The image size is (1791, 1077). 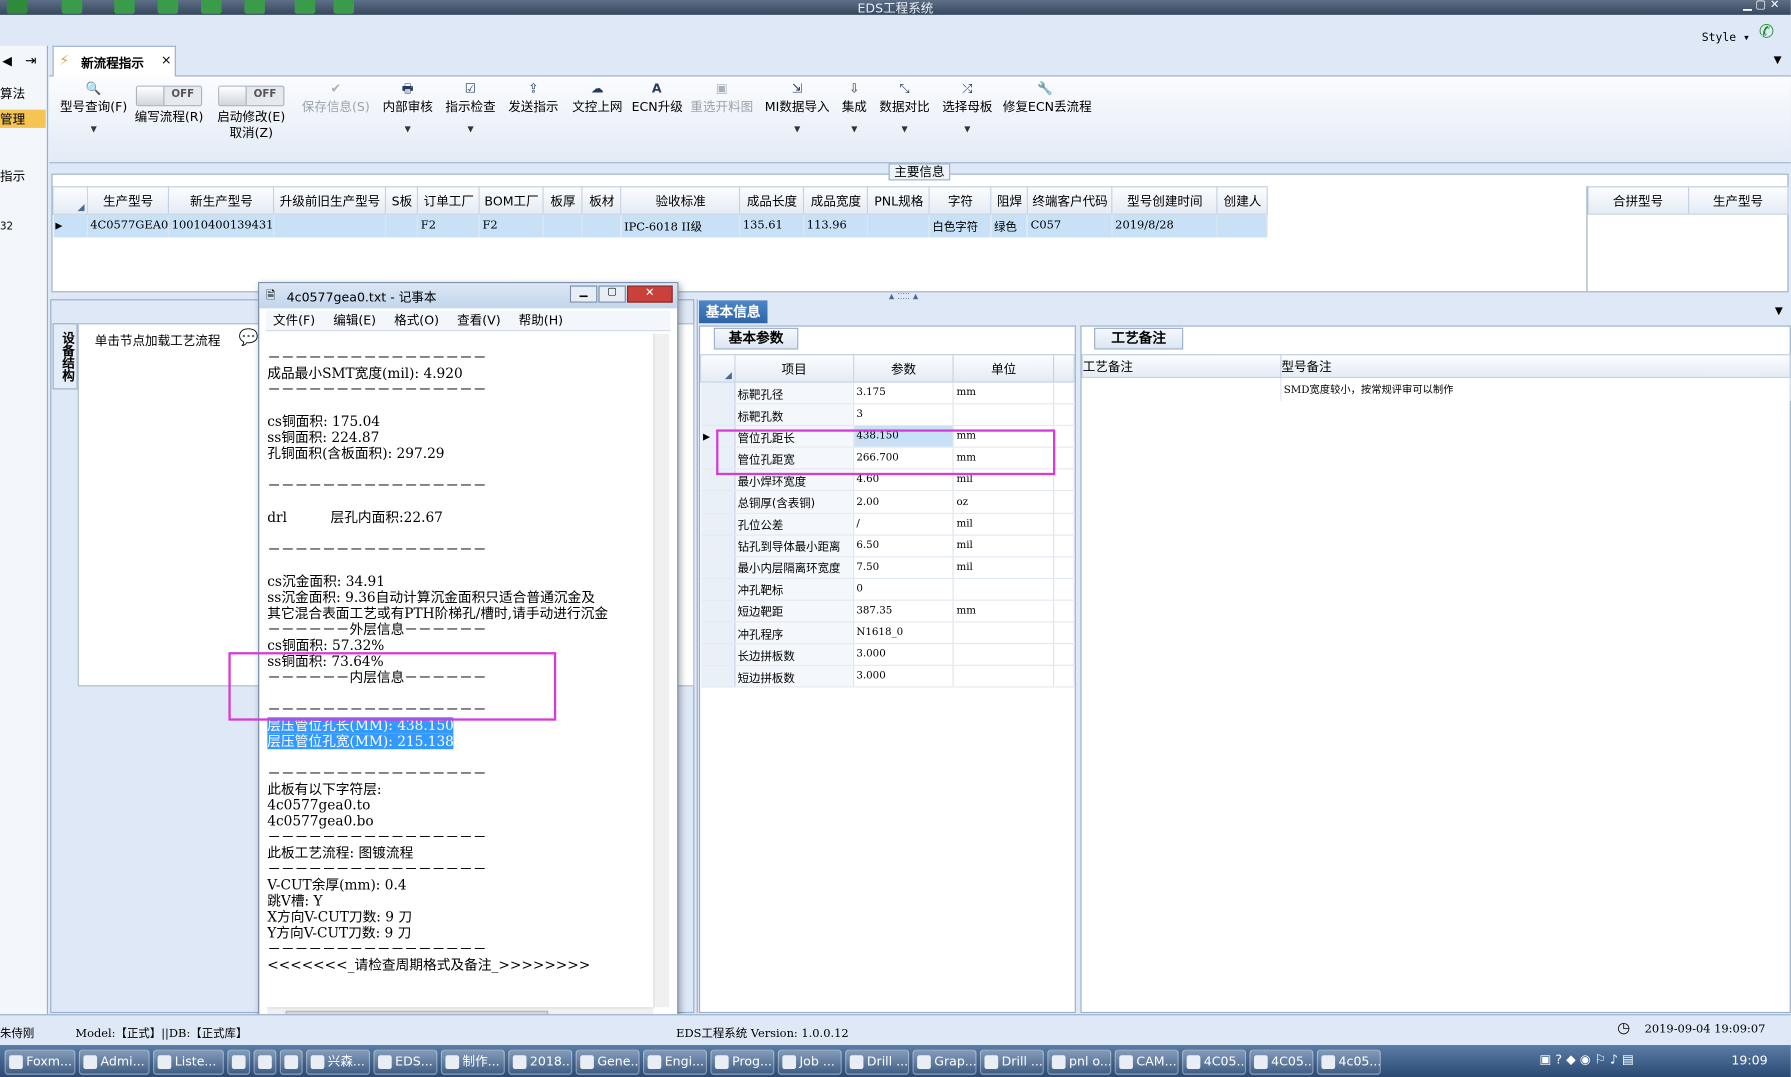 I want to click on param-row: 标靶孔径 3.175 mm, so click(x=887, y=393).